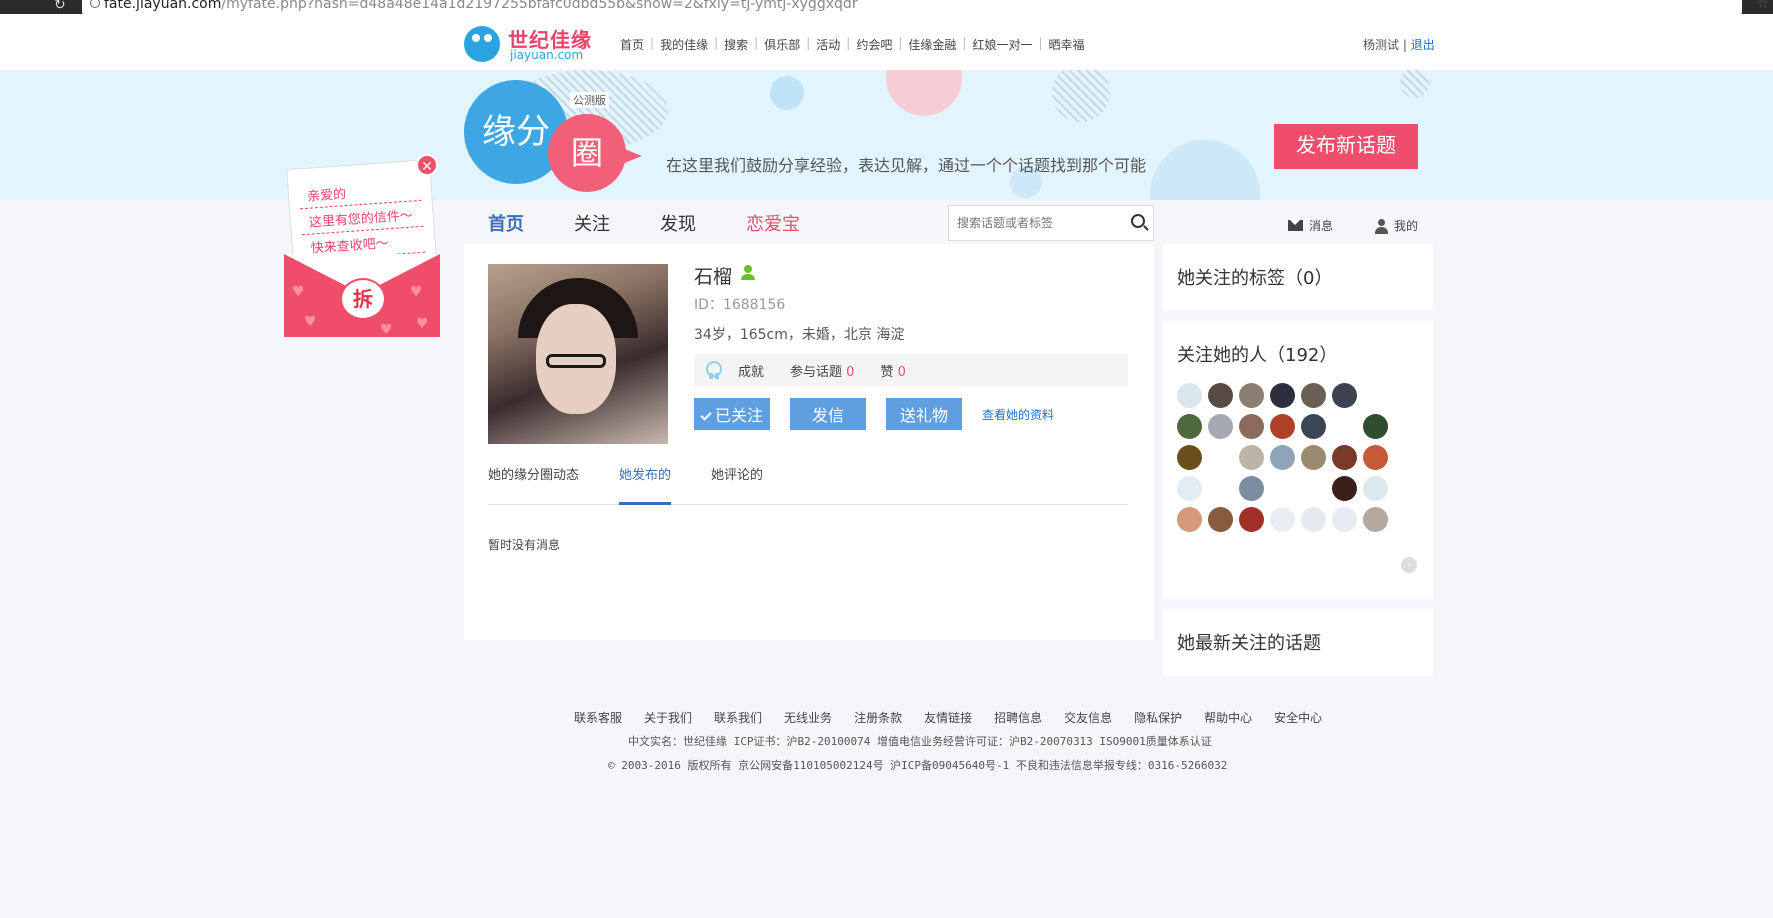  What do you see at coordinates (808, 717) in the screenshot?
I see `footer-link: 无线业务` at bounding box center [808, 717].